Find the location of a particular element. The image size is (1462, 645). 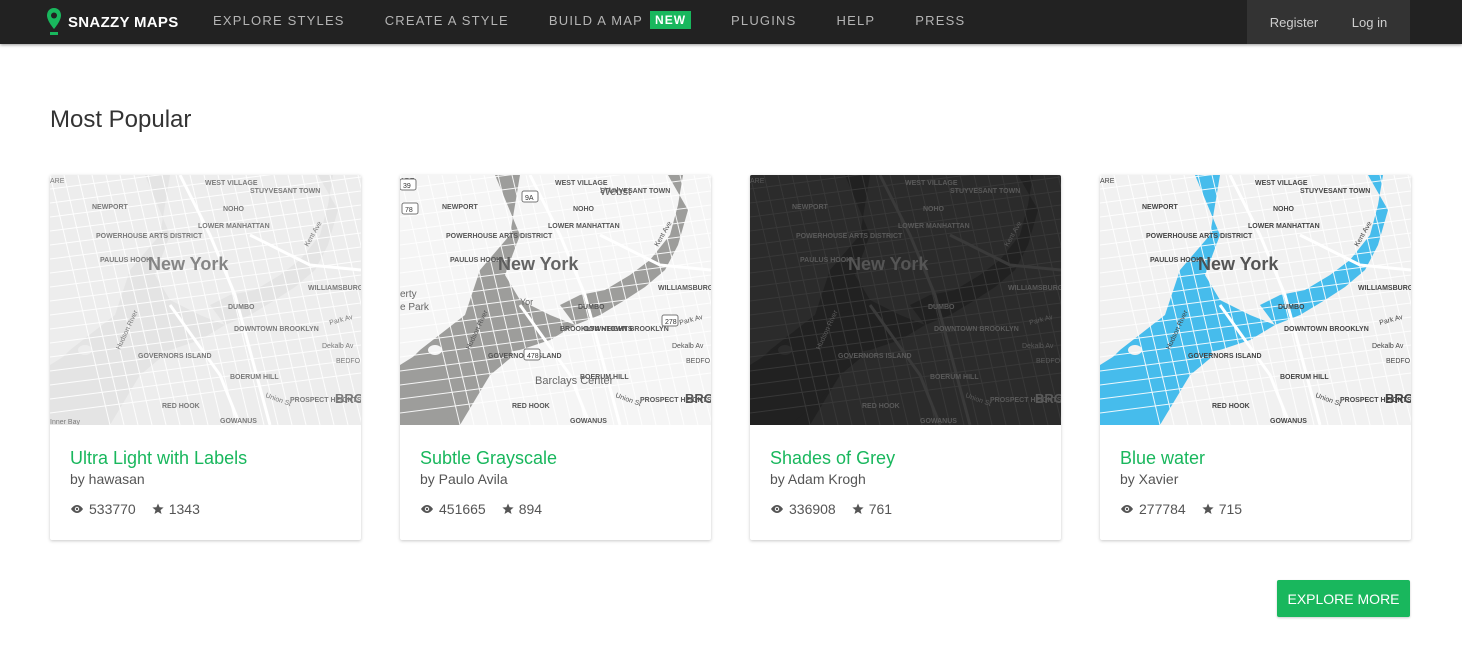

svg-text: Webst is located at coordinates (615, 192).